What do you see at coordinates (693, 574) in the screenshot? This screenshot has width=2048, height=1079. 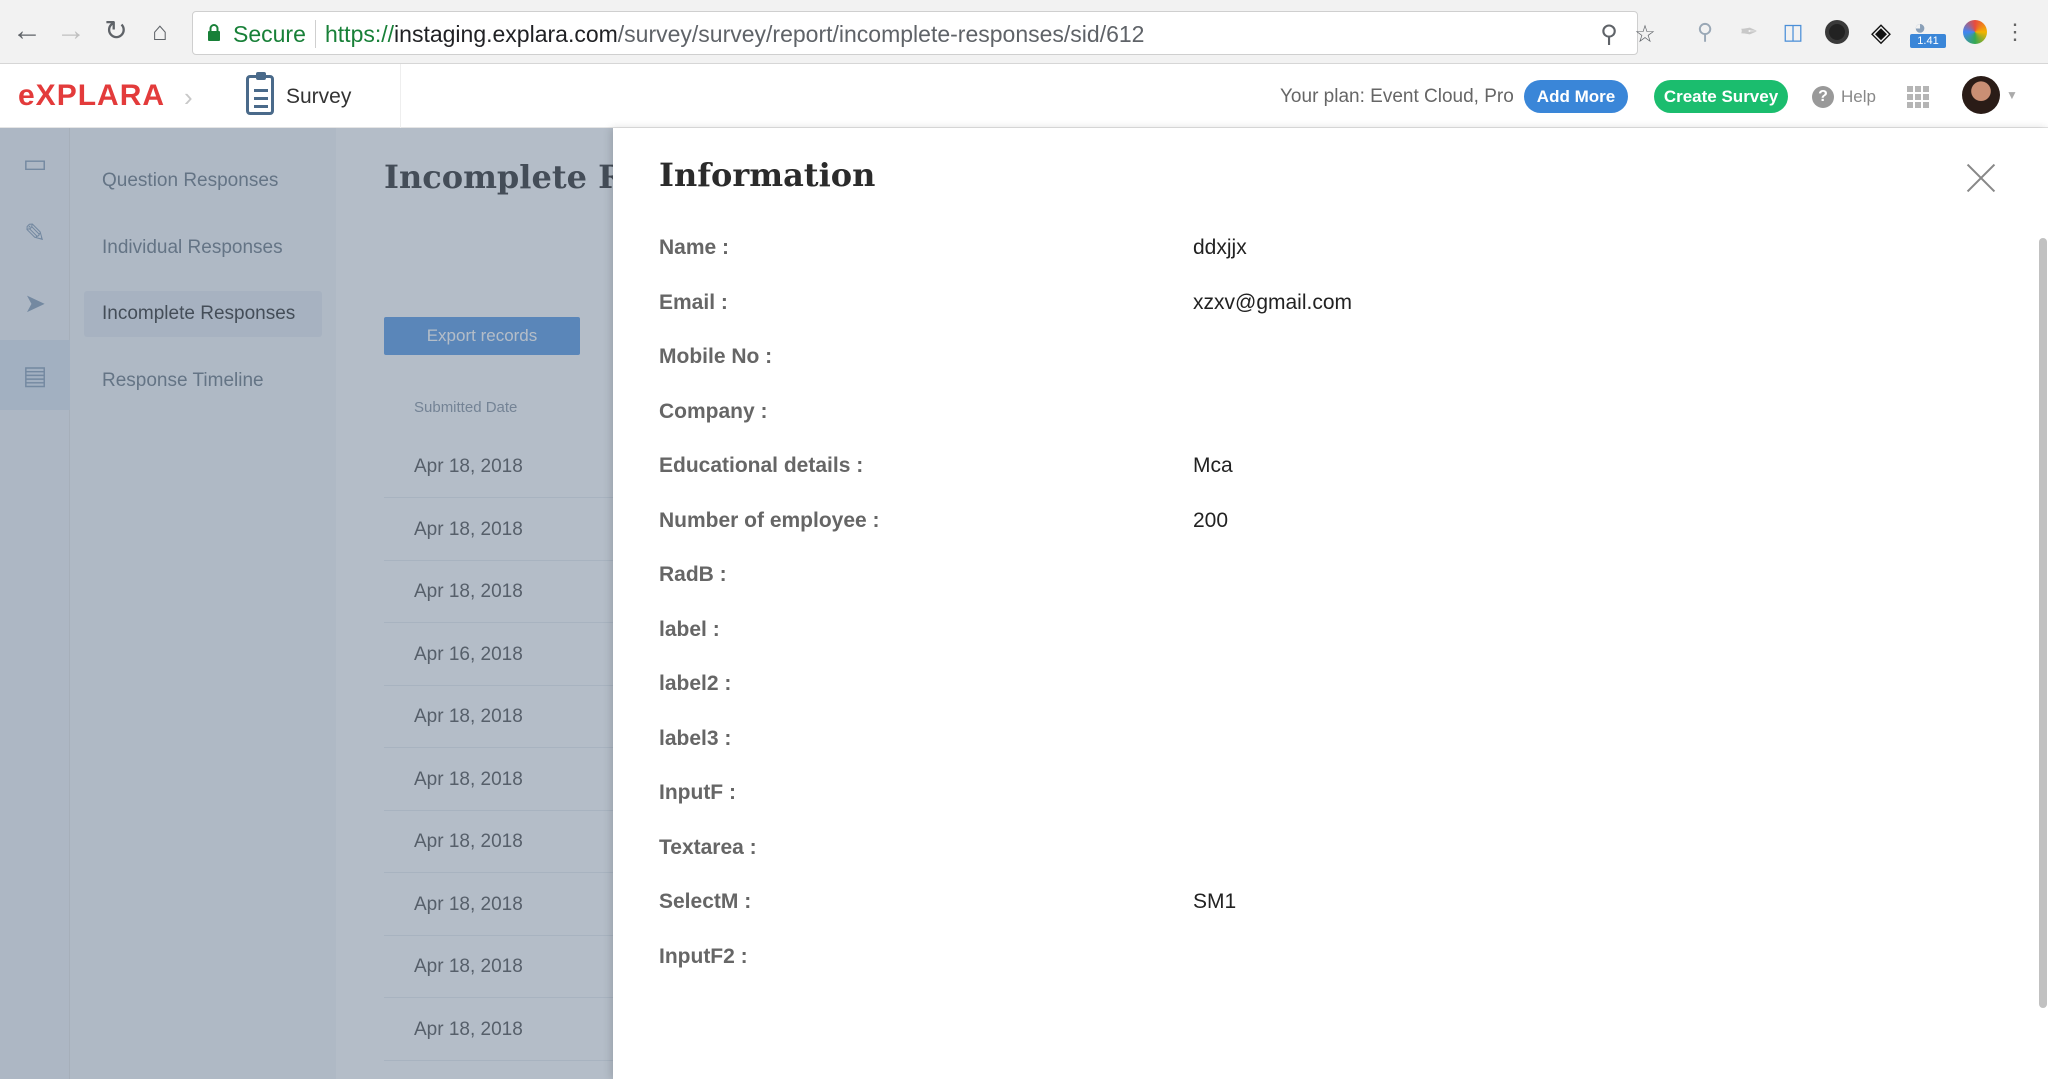 I see `field-label: RadB :` at bounding box center [693, 574].